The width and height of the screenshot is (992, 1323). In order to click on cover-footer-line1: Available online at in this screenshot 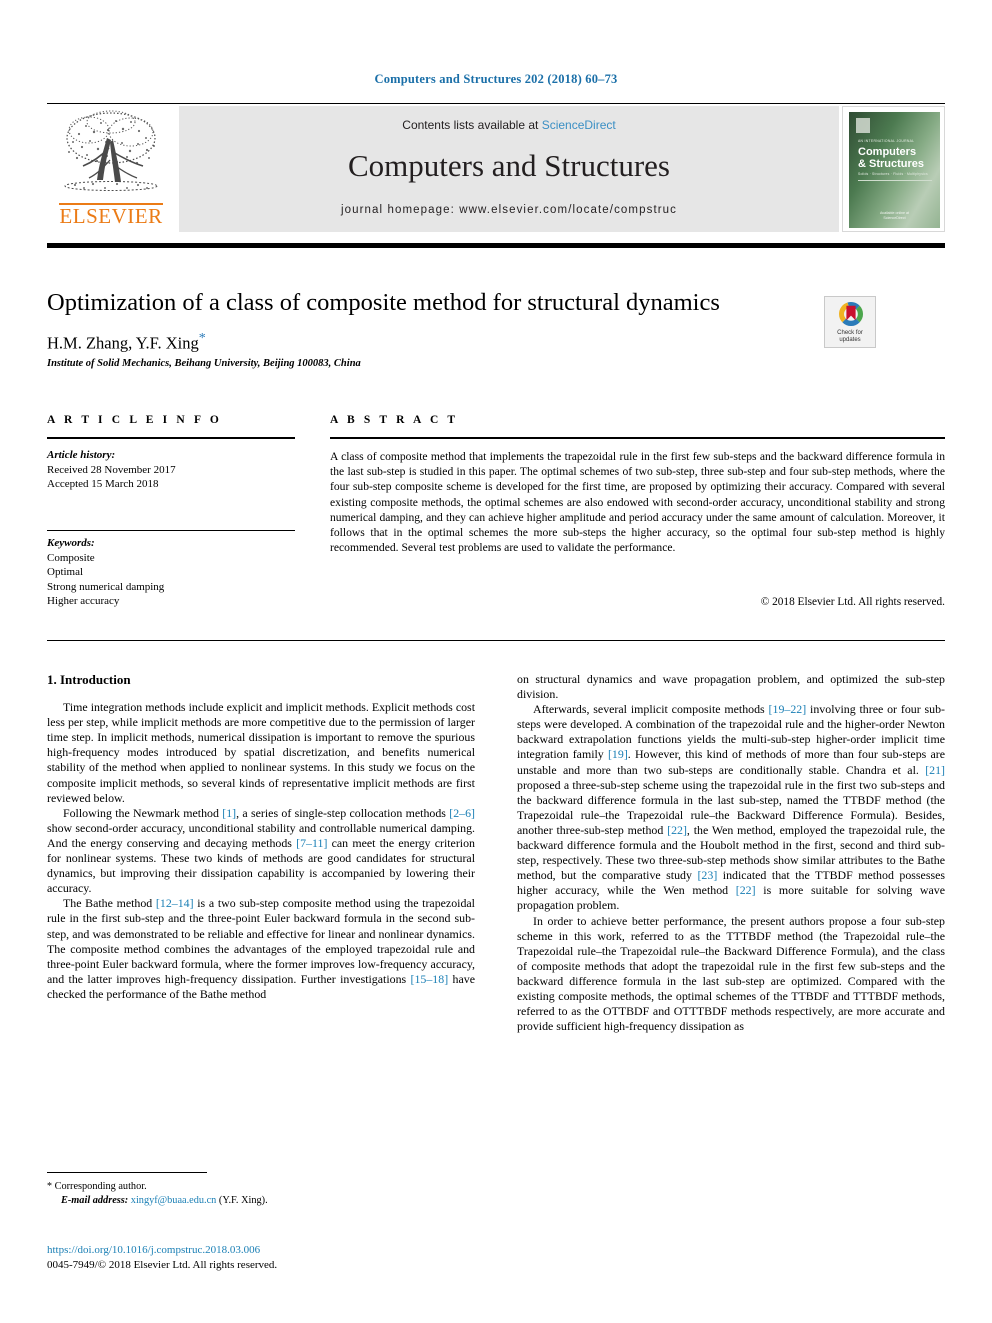, I will do `click(894, 213)`.